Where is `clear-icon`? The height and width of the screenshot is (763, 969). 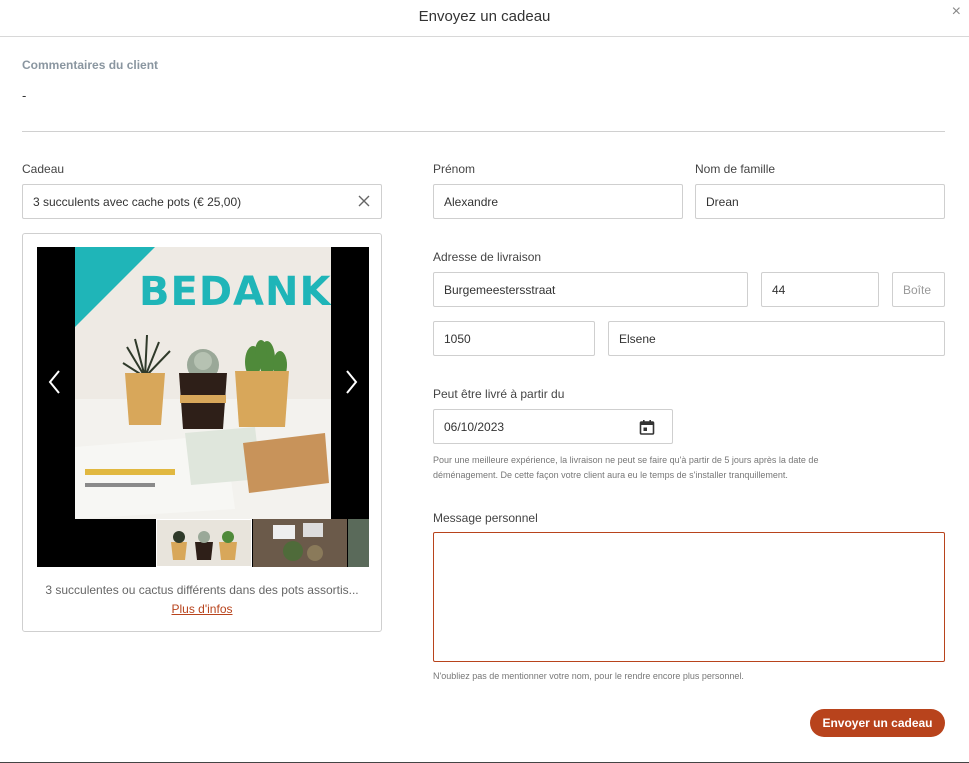 clear-icon is located at coordinates (364, 201).